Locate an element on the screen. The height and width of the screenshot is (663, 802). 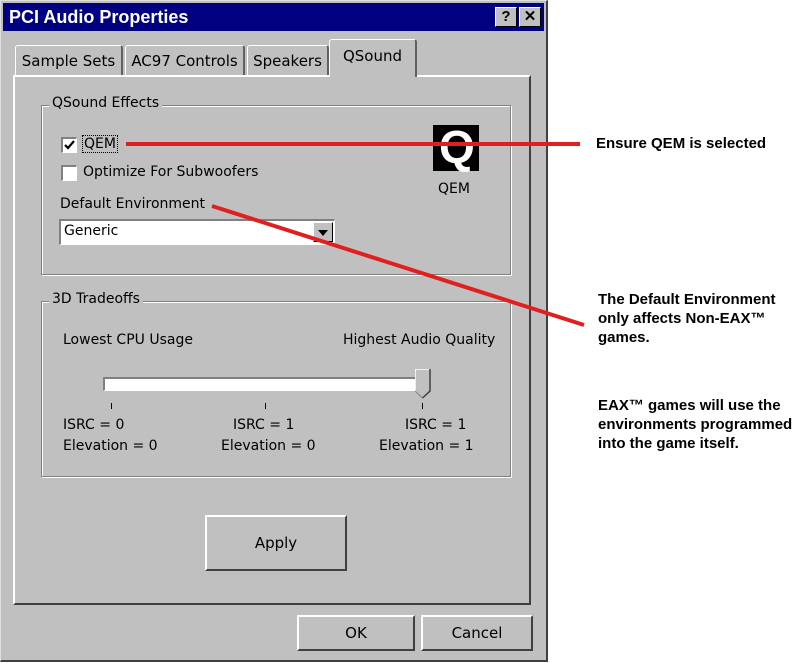
qsound-logo-icon: Q is located at coordinates (456, 147).